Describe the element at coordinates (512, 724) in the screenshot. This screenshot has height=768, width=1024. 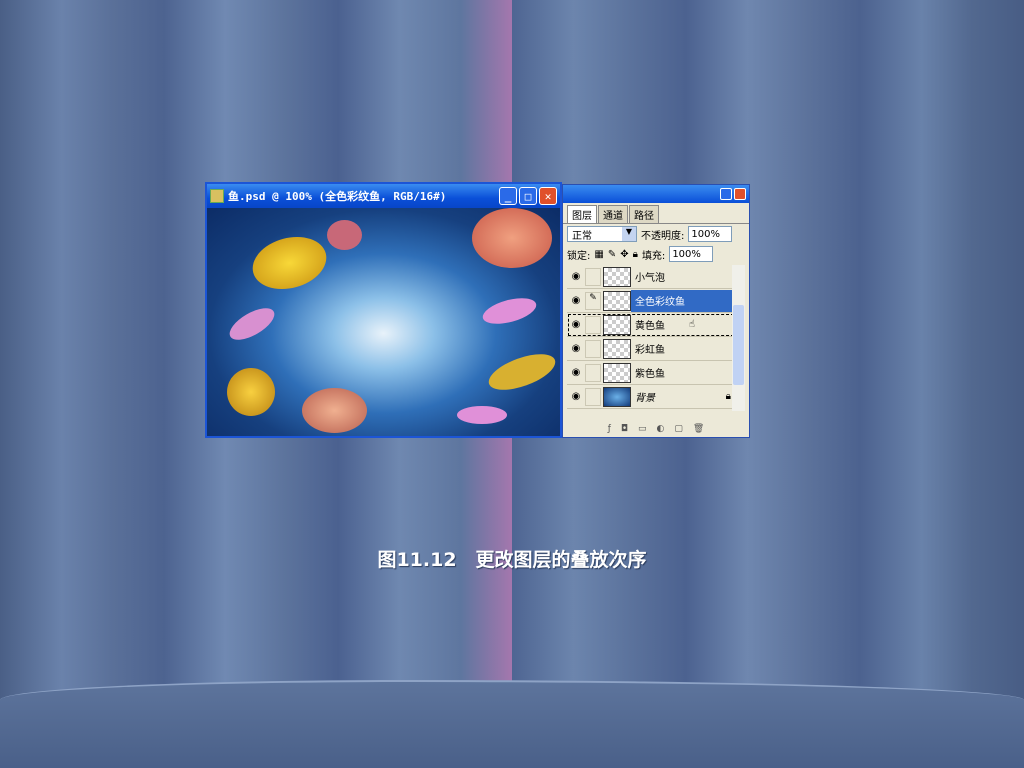
I see `curtain-hem` at that location.